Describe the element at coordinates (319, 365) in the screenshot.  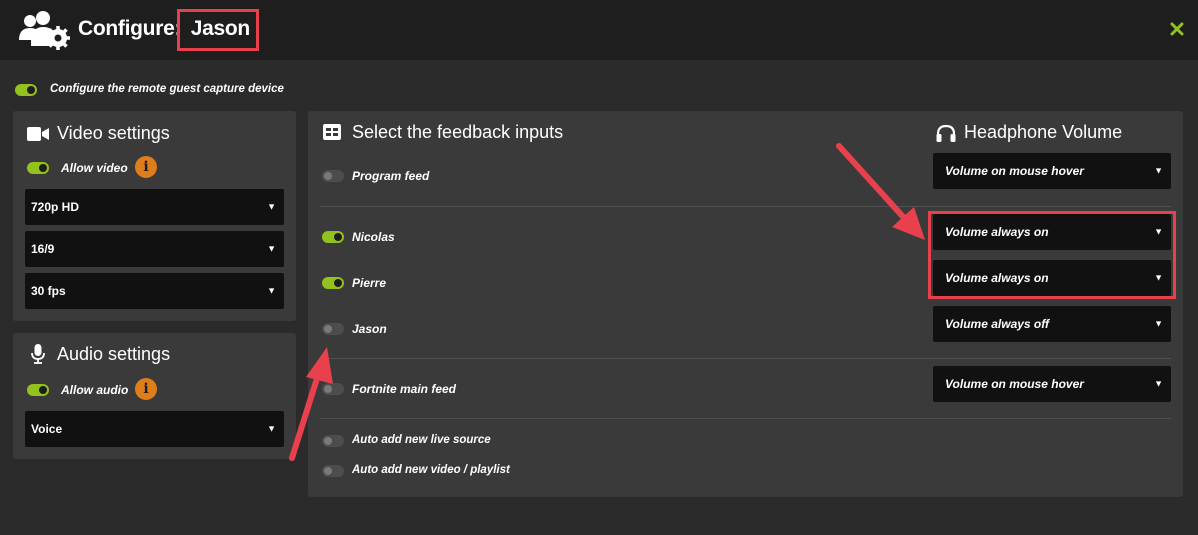
I see `arrow-up-icon` at that location.